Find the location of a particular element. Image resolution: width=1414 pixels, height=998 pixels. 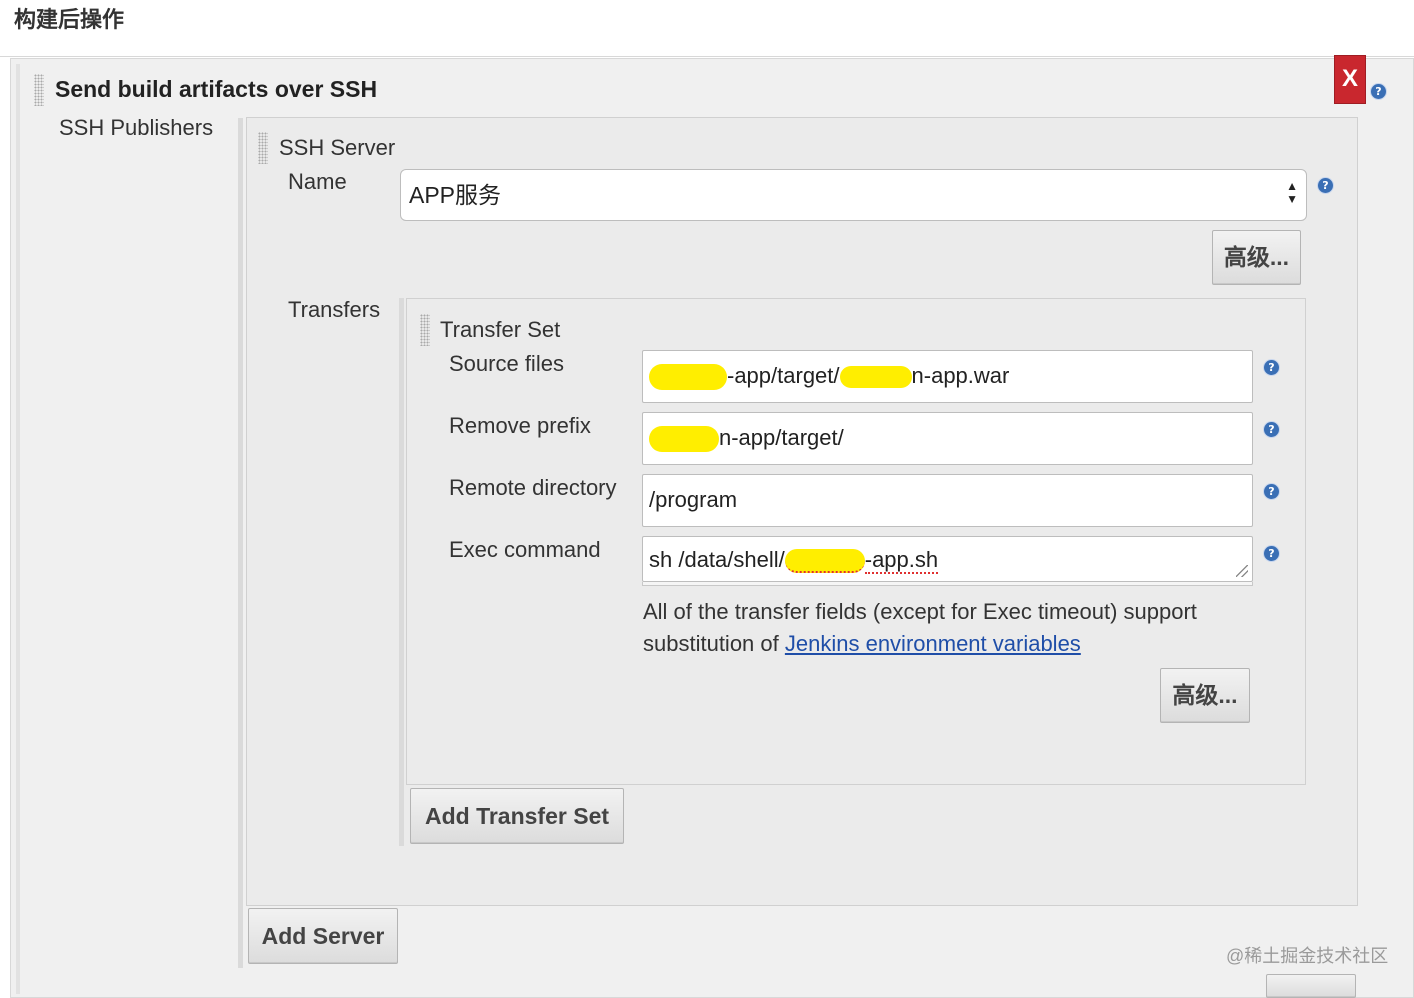

source-files-input: -app/target/n-app.war is located at coordinates (947, 376).